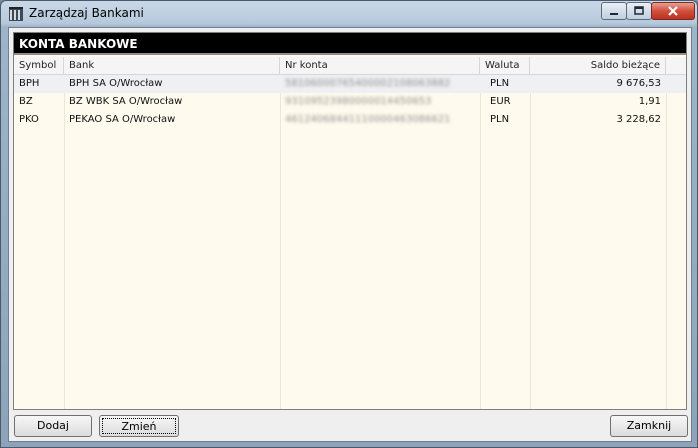 Image resolution: width=698 pixels, height=448 pixels. I want to click on close-icon, so click(673, 11).